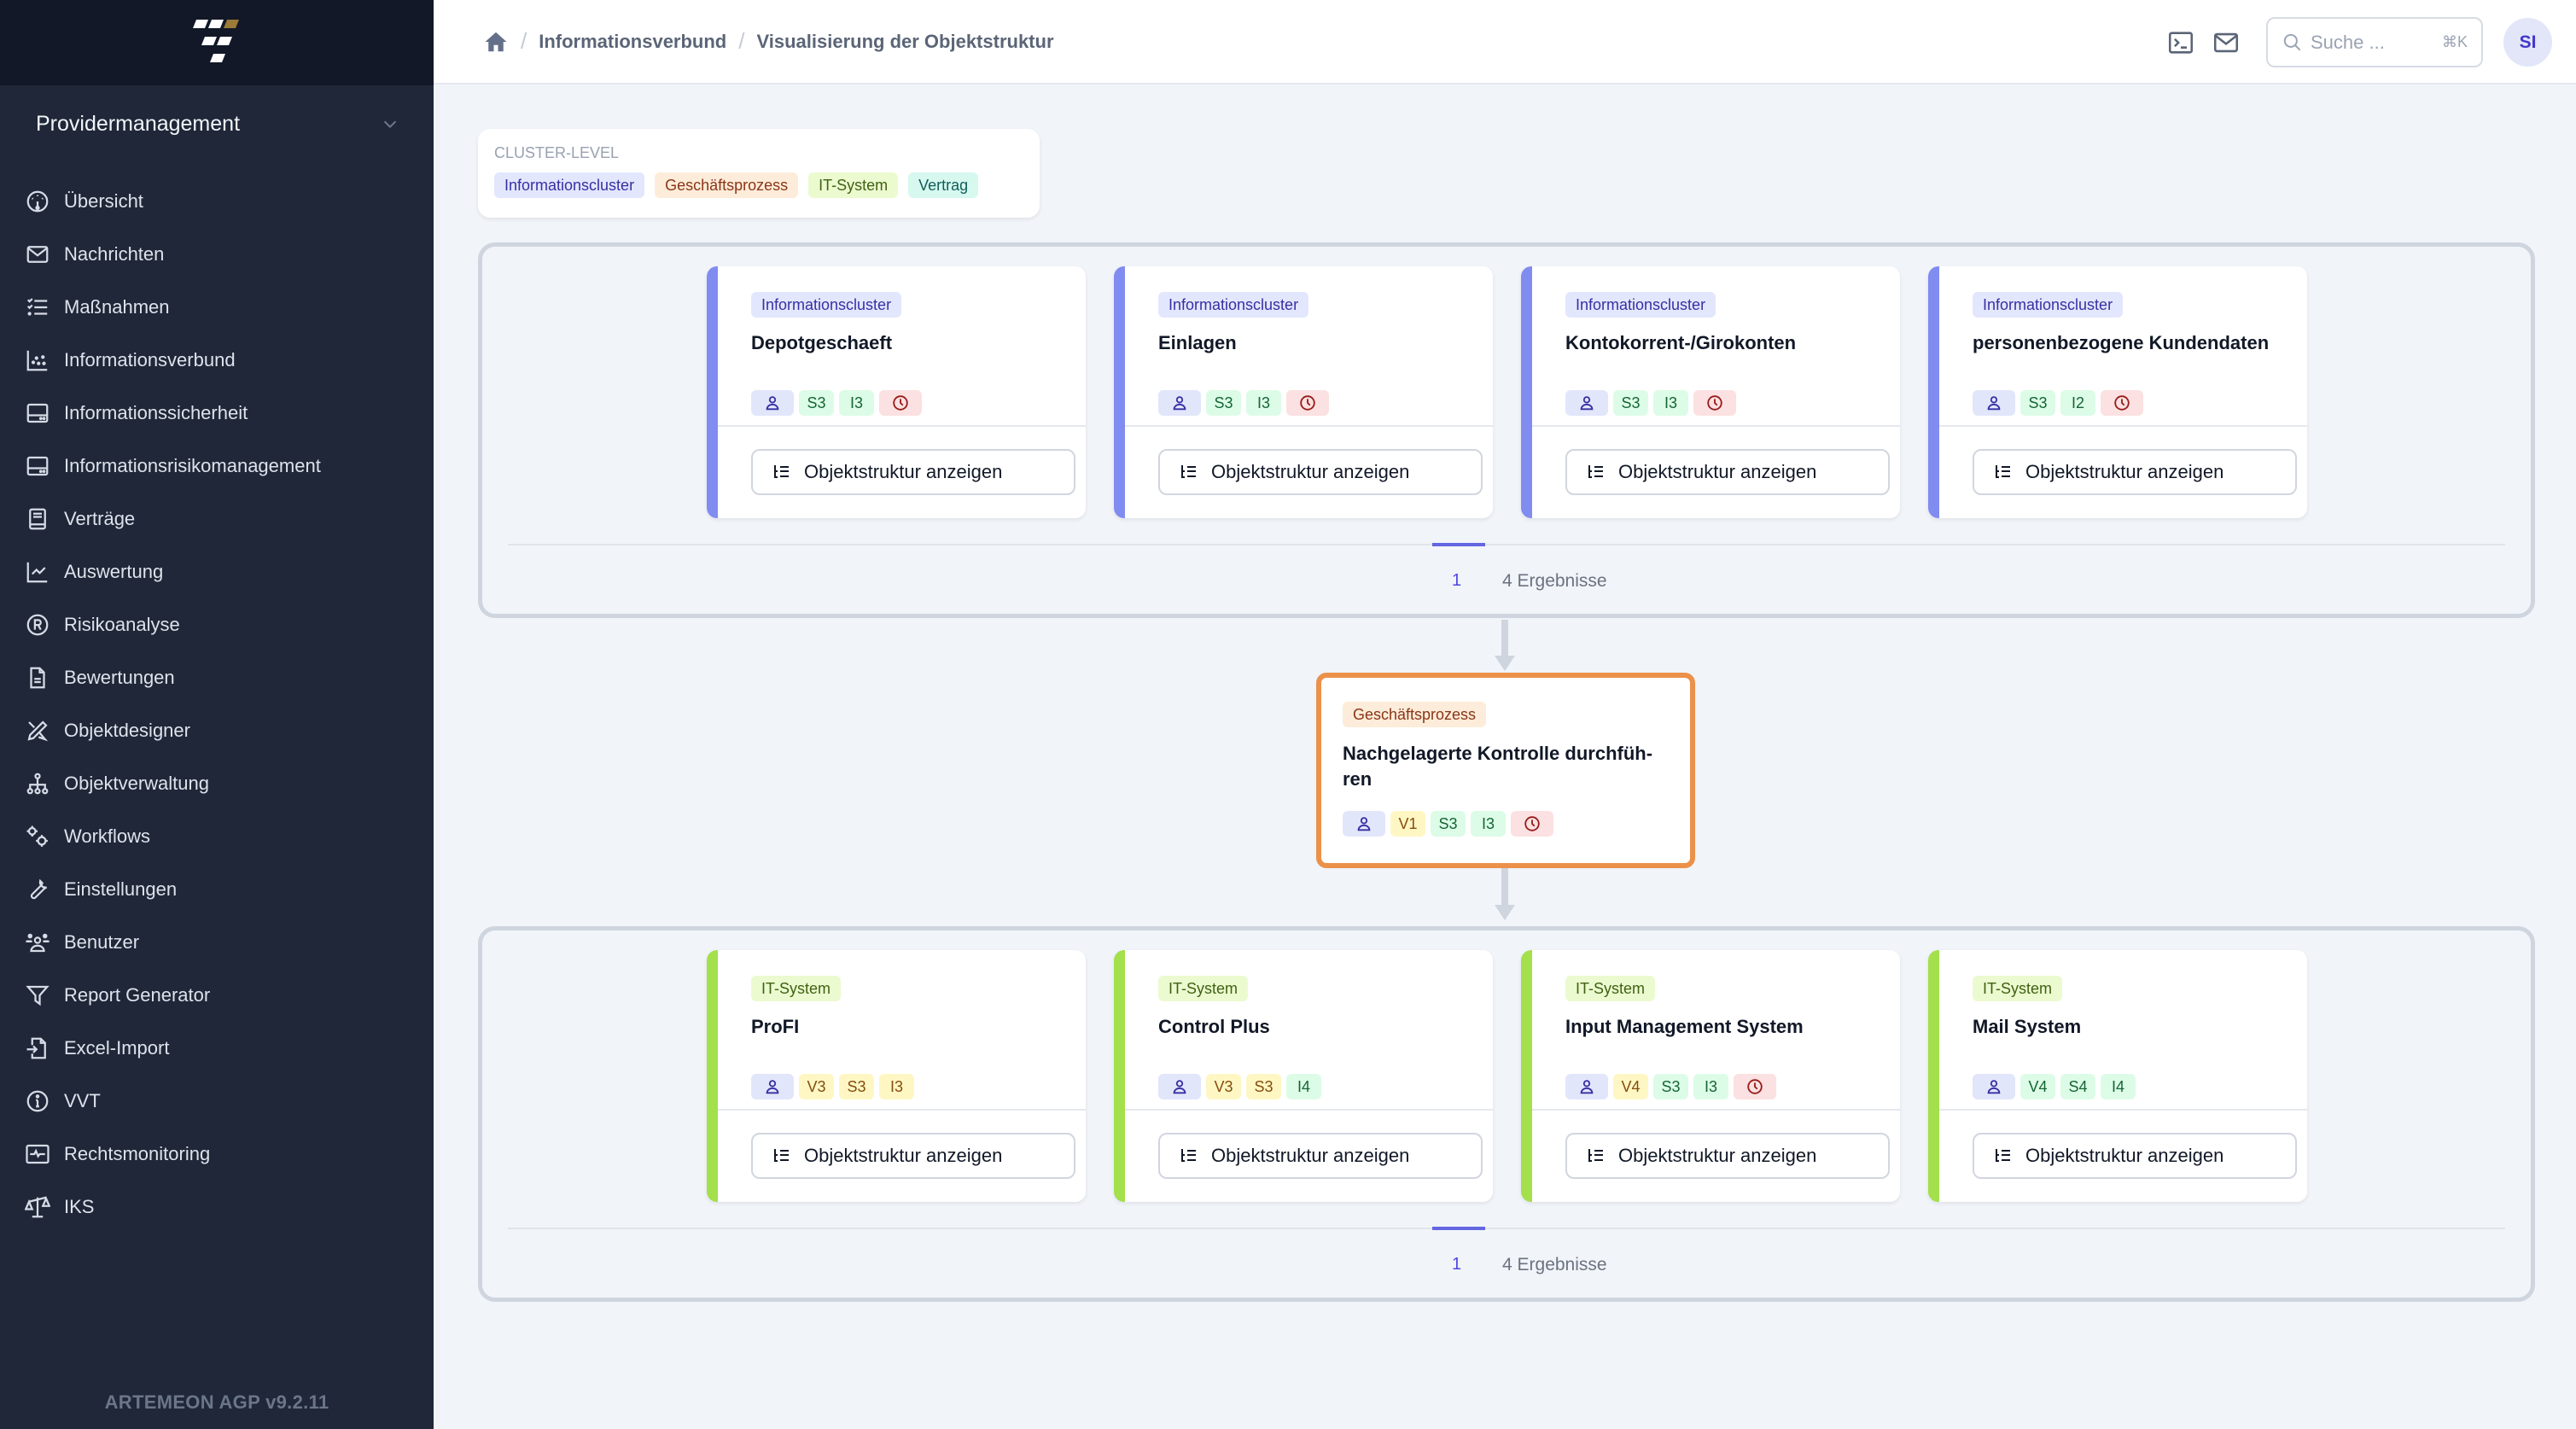  Describe the element at coordinates (127, 730) in the screenshot. I see `sidebar-item-label: Objektdesigner` at that location.